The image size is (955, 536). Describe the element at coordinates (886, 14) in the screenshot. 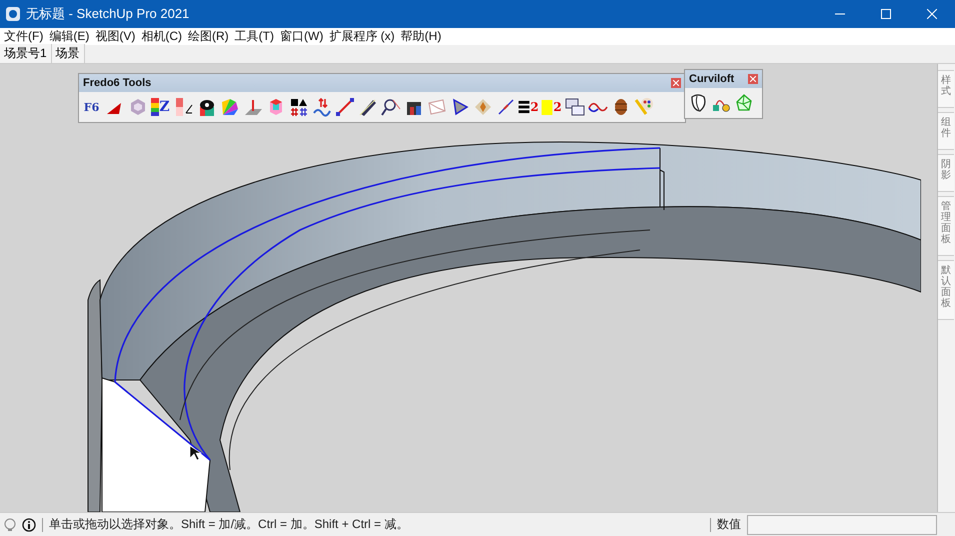

I see `maximize-icon` at that location.